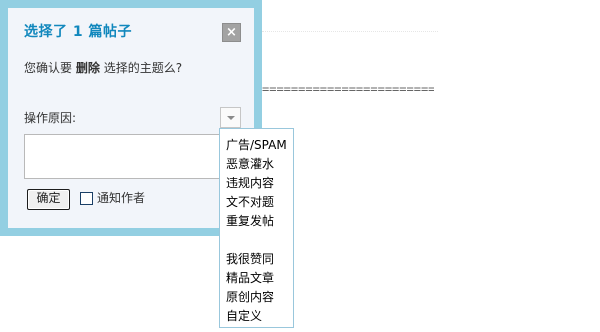  I want to click on confirm-message: 您确认要 删除 选择的主题么?, so click(103, 68).